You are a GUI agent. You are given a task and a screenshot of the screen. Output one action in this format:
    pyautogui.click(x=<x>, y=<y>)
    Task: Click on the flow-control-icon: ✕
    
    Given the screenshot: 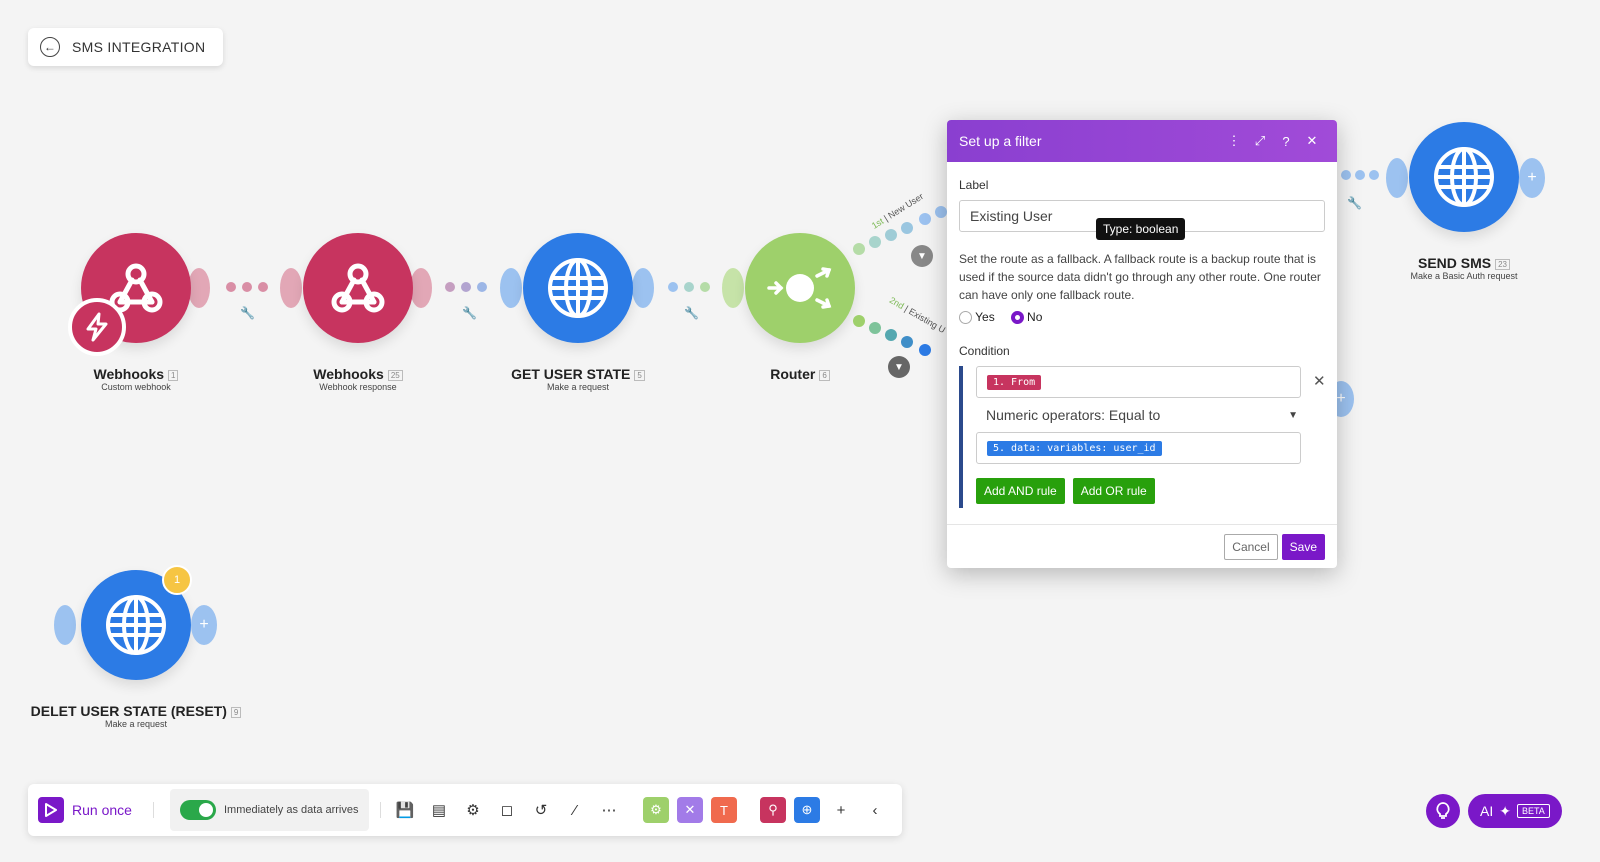 What is the action you would take?
    pyautogui.click(x=690, y=810)
    